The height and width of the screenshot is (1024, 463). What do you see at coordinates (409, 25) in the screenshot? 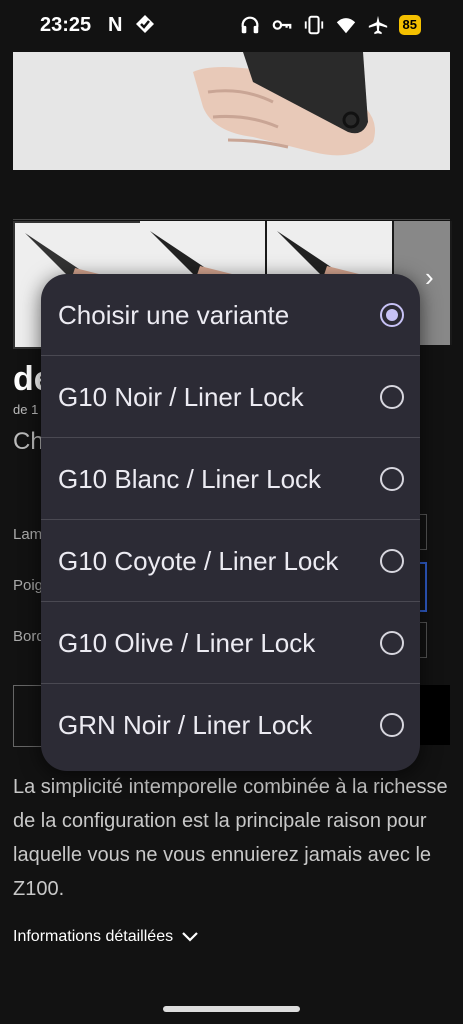
I see `battery-indicator: 85` at bounding box center [409, 25].